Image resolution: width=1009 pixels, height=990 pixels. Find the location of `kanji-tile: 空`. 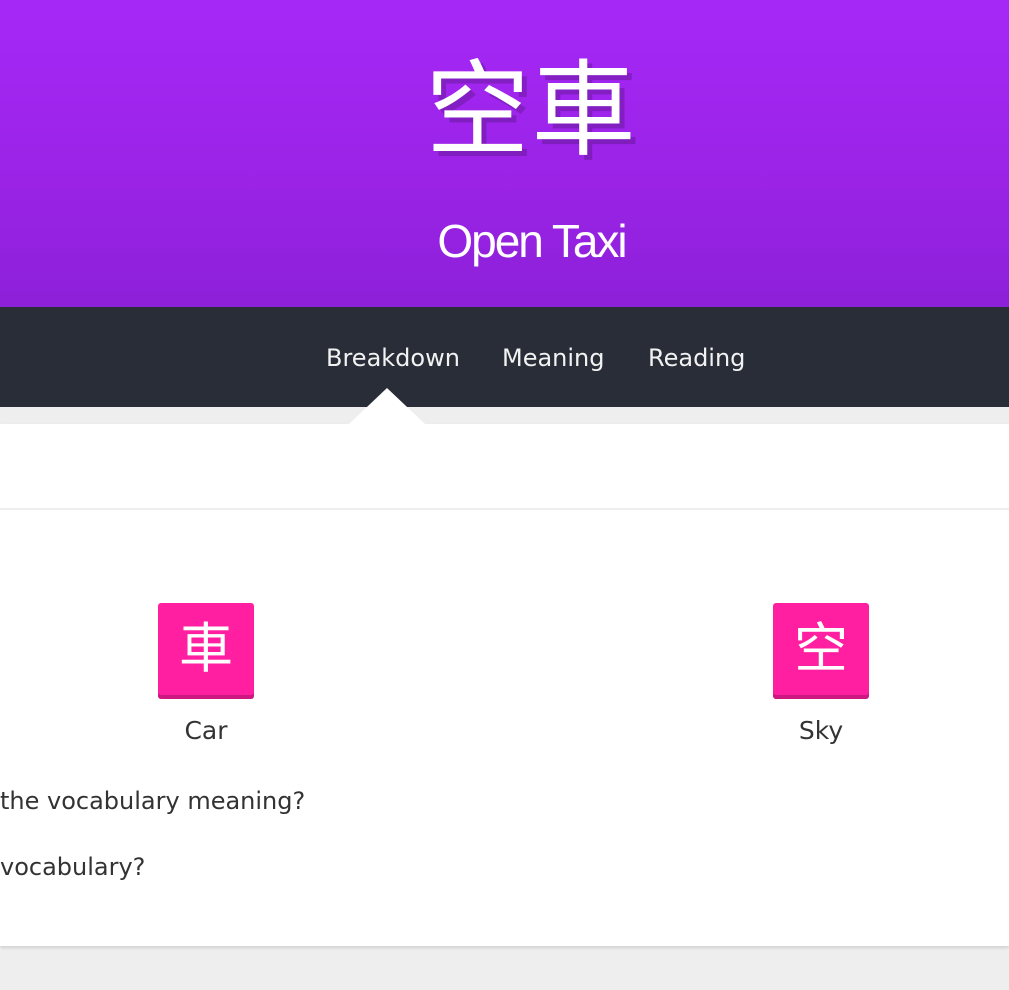

kanji-tile: 空 is located at coordinates (821, 651).